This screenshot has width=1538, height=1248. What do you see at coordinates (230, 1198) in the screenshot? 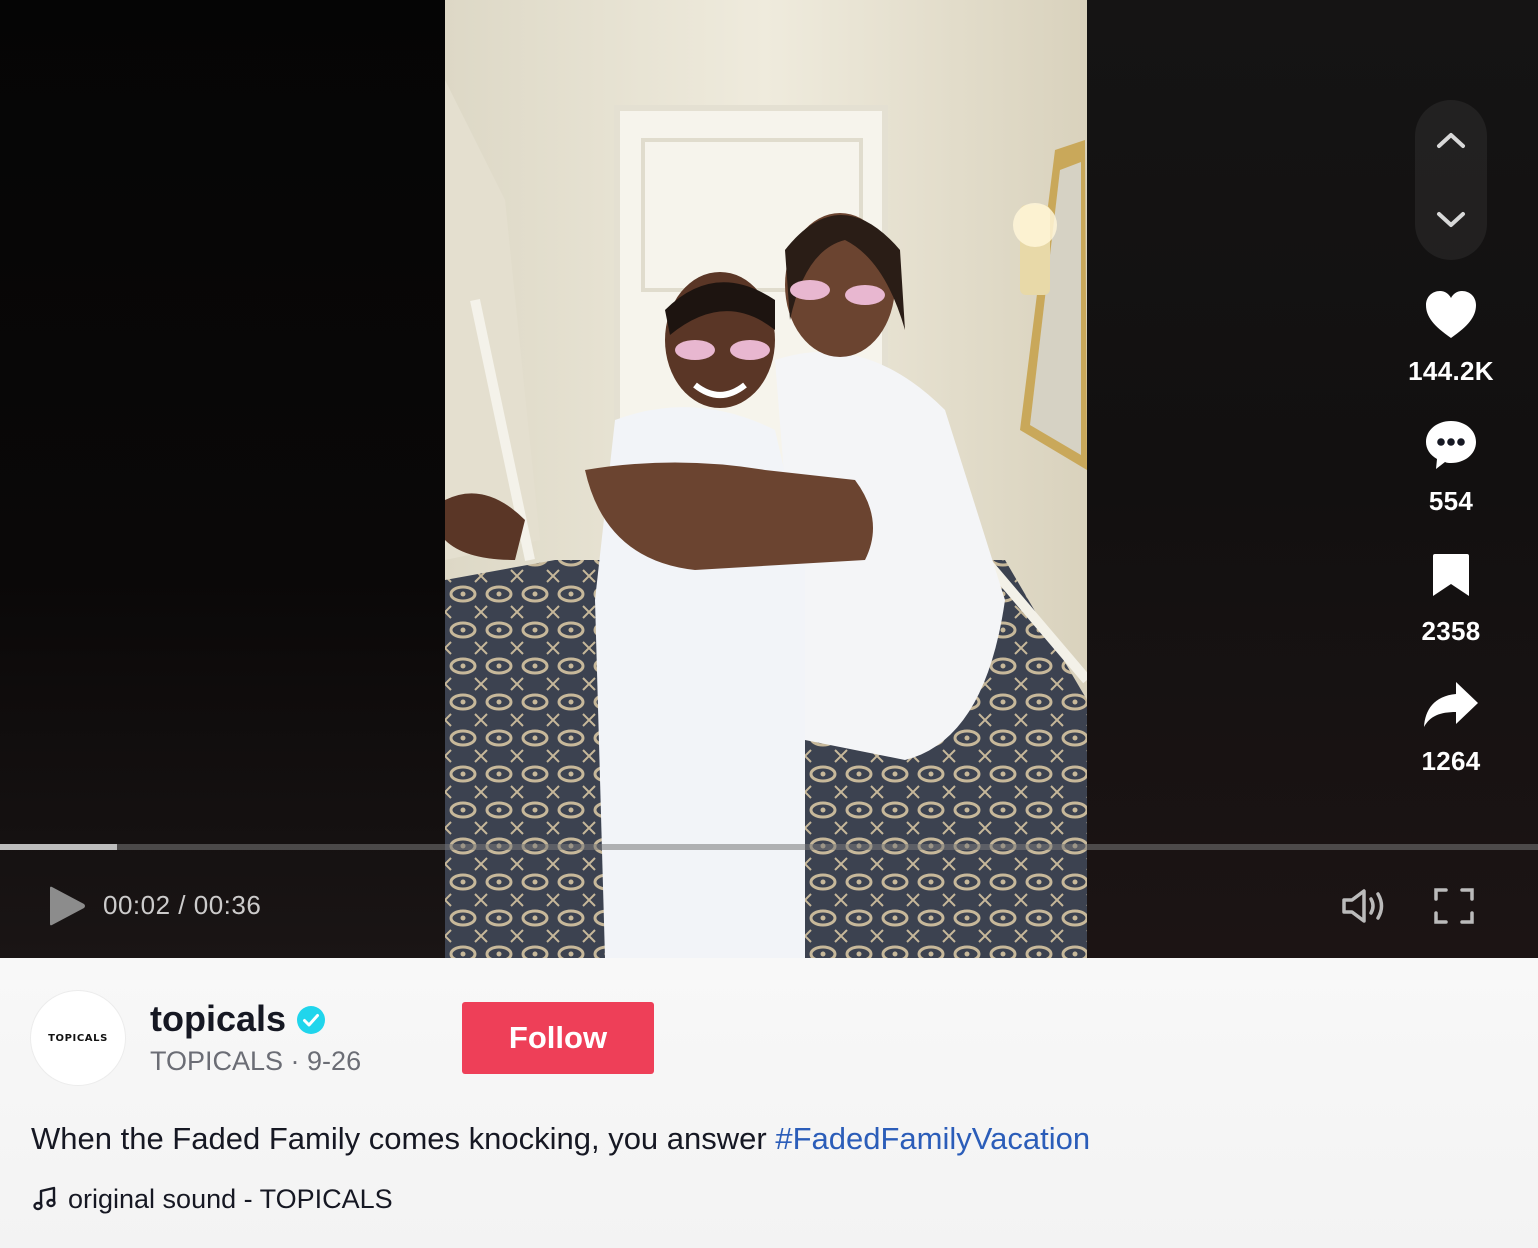
I see `sound-label: original sound - TOPICALS` at bounding box center [230, 1198].